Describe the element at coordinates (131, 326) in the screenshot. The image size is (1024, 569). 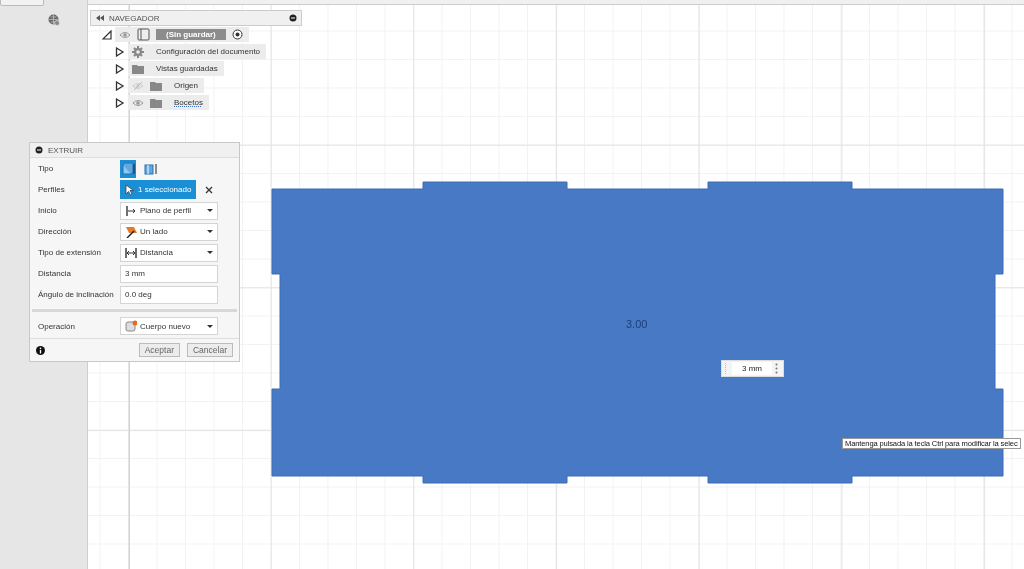
I see `body-icon` at that location.